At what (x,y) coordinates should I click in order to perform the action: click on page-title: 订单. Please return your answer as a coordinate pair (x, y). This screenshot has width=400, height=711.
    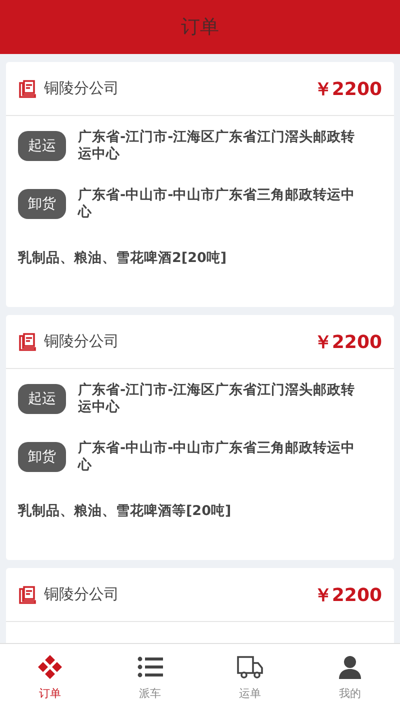
    Looking at the image, I should click on (200, 27).